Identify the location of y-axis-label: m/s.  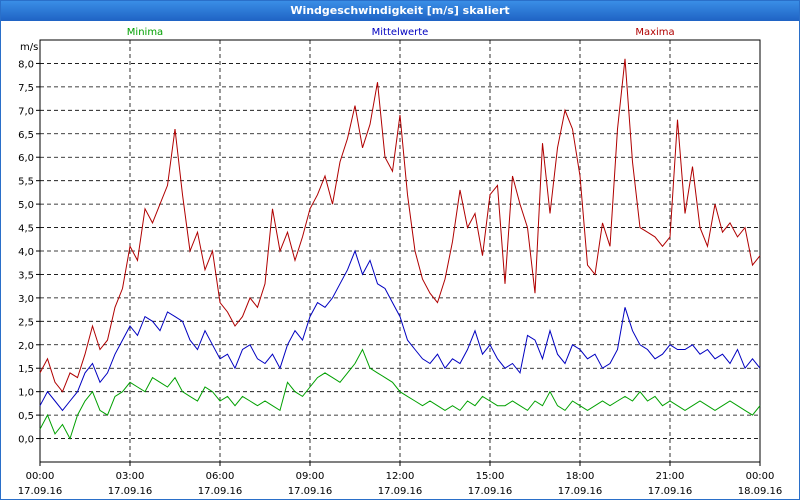
(29, 47).